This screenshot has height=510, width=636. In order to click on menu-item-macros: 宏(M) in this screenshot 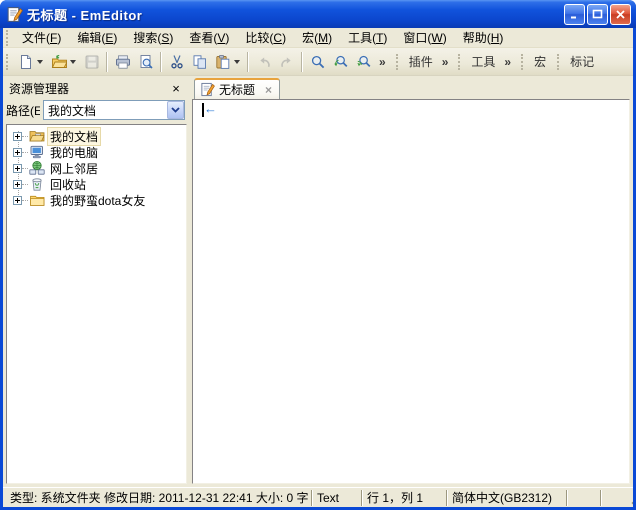, I will do `click(317, 38)`.